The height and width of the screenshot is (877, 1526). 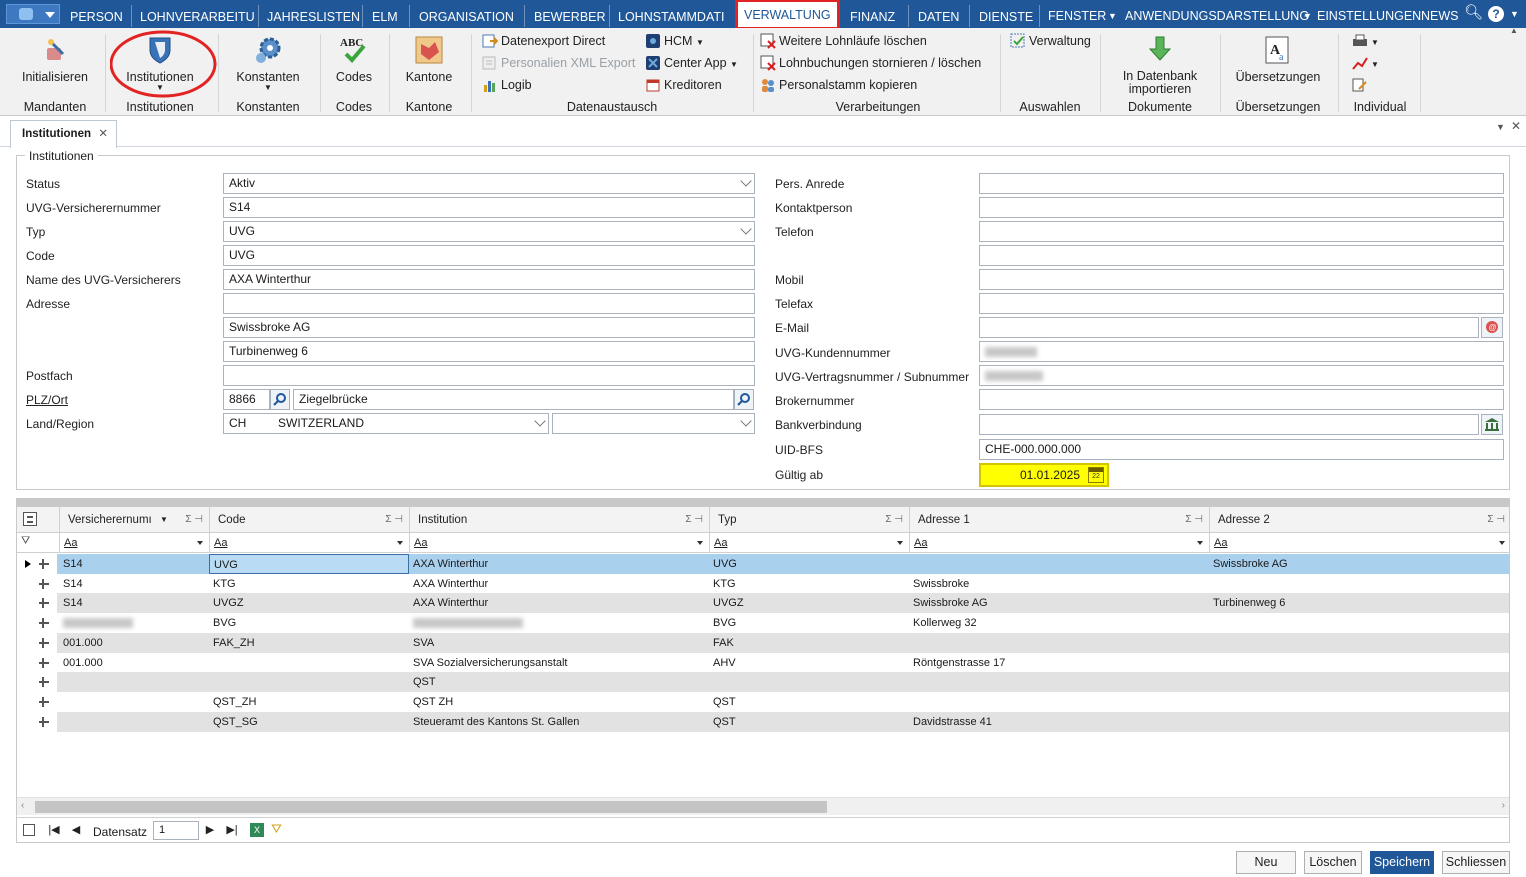 What do you see at coordinates (489, 327) in the screenshot?
I see `adresse-line2-input: Swissbroke AG` at bounding box center [489, 327].